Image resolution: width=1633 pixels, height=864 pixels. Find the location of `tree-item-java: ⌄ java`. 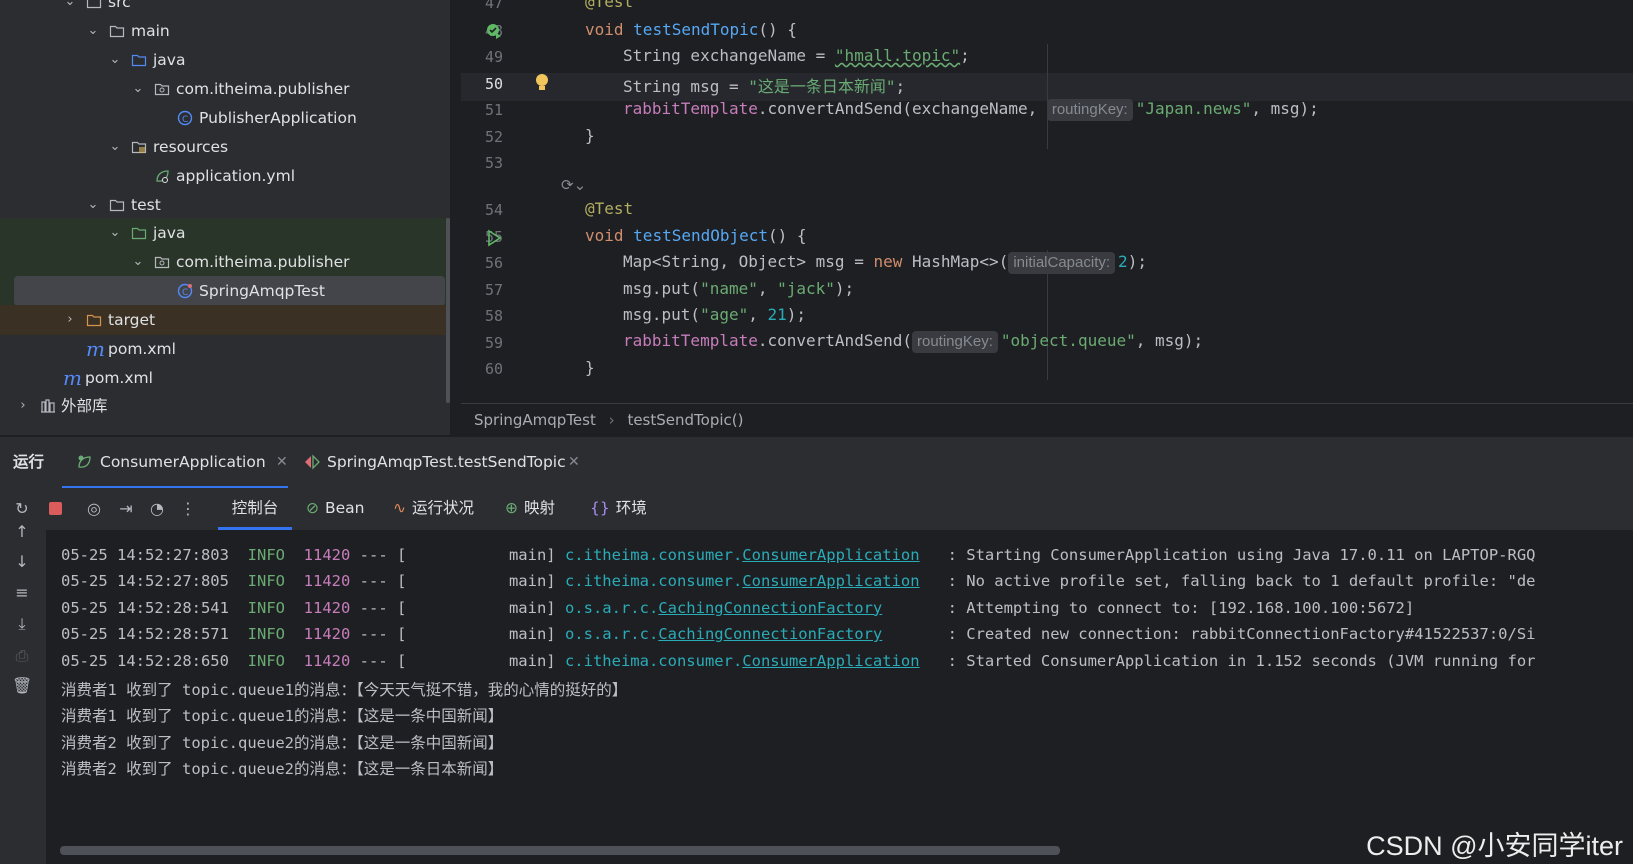

tree-item-java: ⌄ java is located at coordinates (225, 60).